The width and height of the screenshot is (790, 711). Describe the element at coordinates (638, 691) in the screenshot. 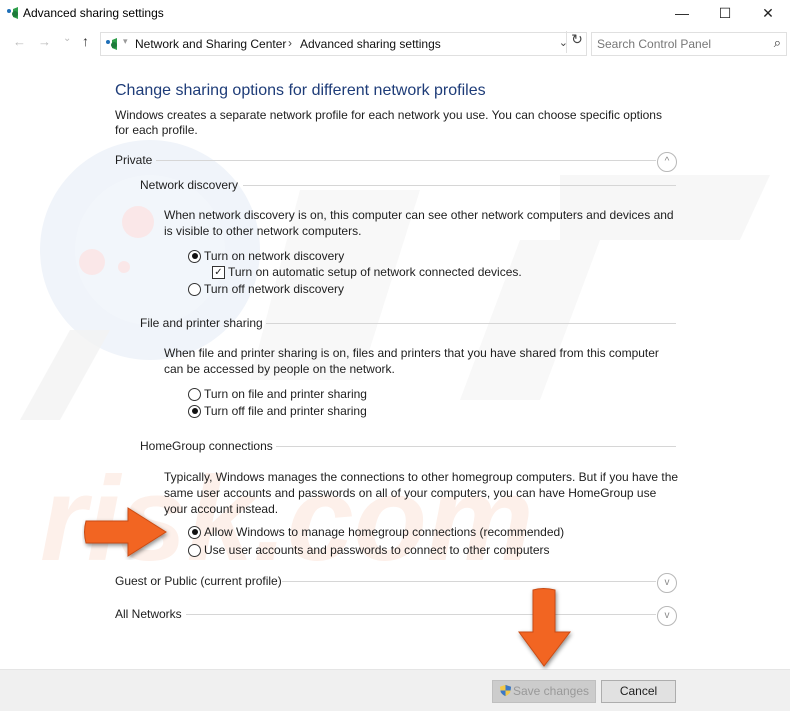

I see `cancel-button: Cancel` at that location.